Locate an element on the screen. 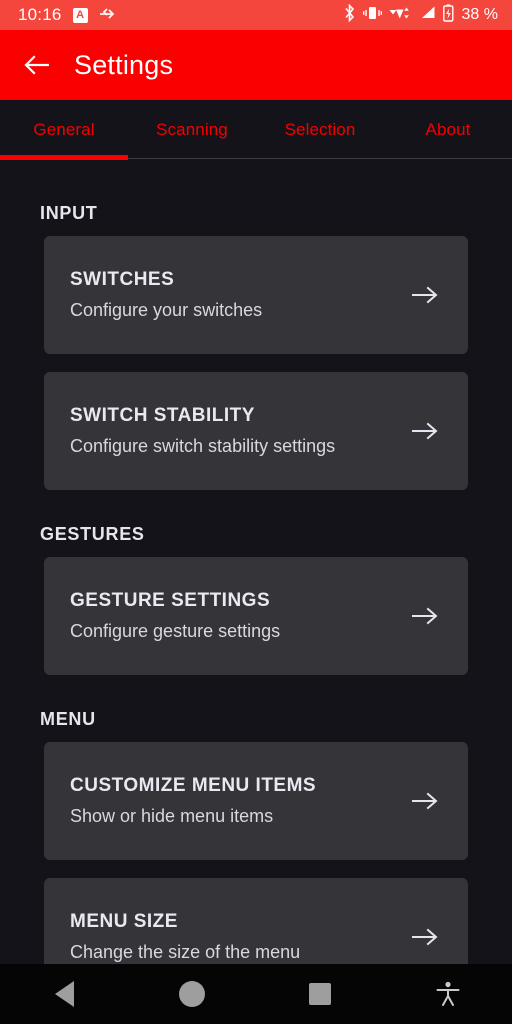 Image resolution: width=512 pixels, height=1024 pixels. setting-subtitle: Change the size of the menu is located at coordinates (185, 952).